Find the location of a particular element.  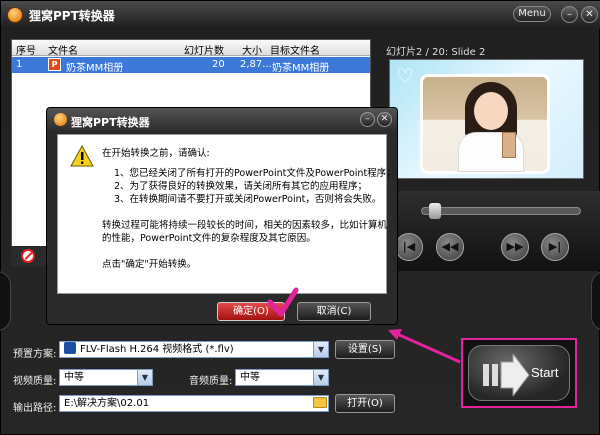

start-label: Start is located at coordinates (545, 372).